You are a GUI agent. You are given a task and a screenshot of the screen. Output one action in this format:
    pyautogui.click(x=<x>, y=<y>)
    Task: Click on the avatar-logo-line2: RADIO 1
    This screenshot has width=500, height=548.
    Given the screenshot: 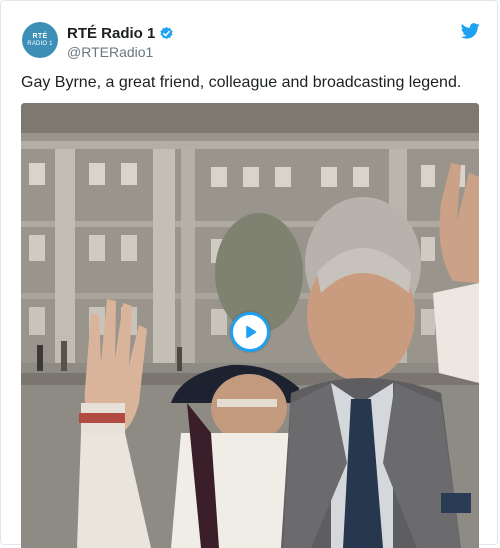 What is the action you would take?
    pyautogui.click(x=40, y=44)
    